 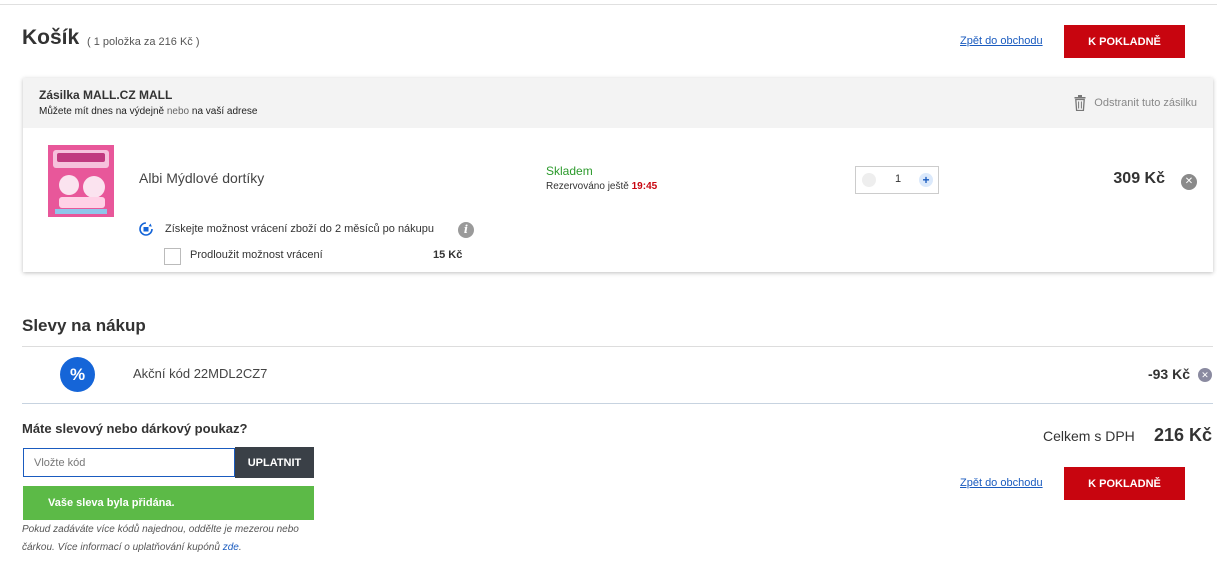 I want to click on quantity-value: 1, so click(x=898, y=179).